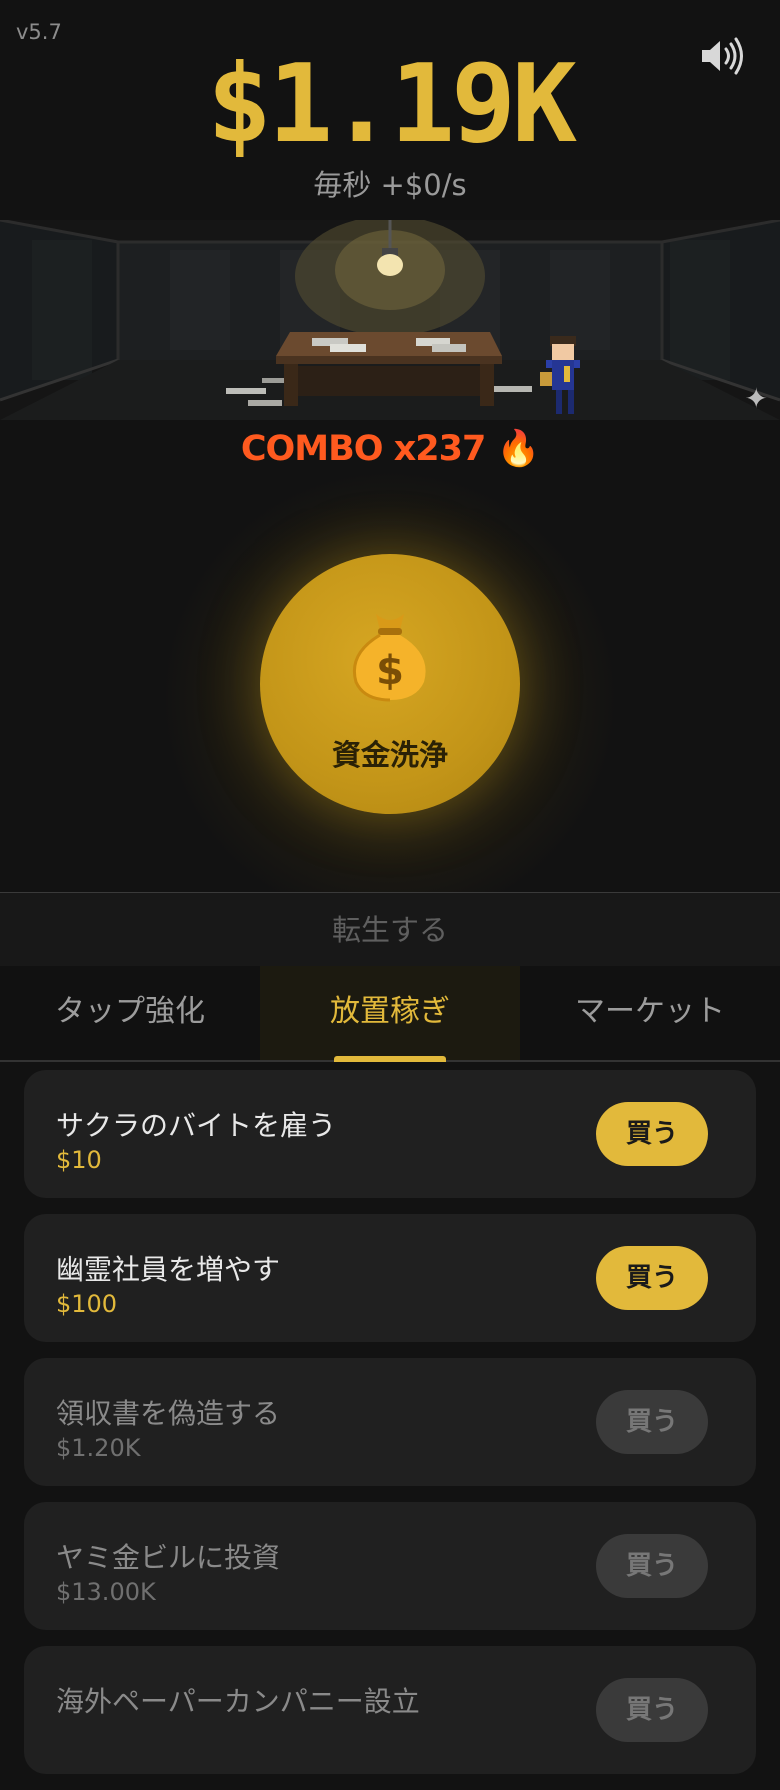 The width and height of the screenshot is (780, 1790). I want to click on upgrade-price: $1.20K, so click(98, 1448).